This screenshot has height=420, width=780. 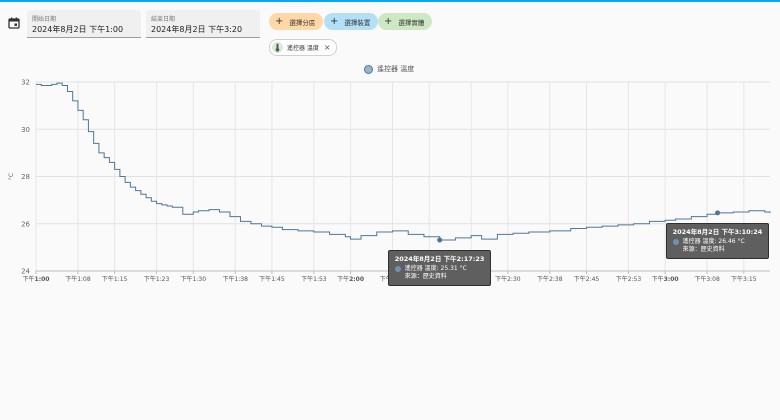 What do you see at coordinates (731, 241) in the screenshot?
I see `tooltip-value: 26.46 °C` at bounding box center [731, 241].